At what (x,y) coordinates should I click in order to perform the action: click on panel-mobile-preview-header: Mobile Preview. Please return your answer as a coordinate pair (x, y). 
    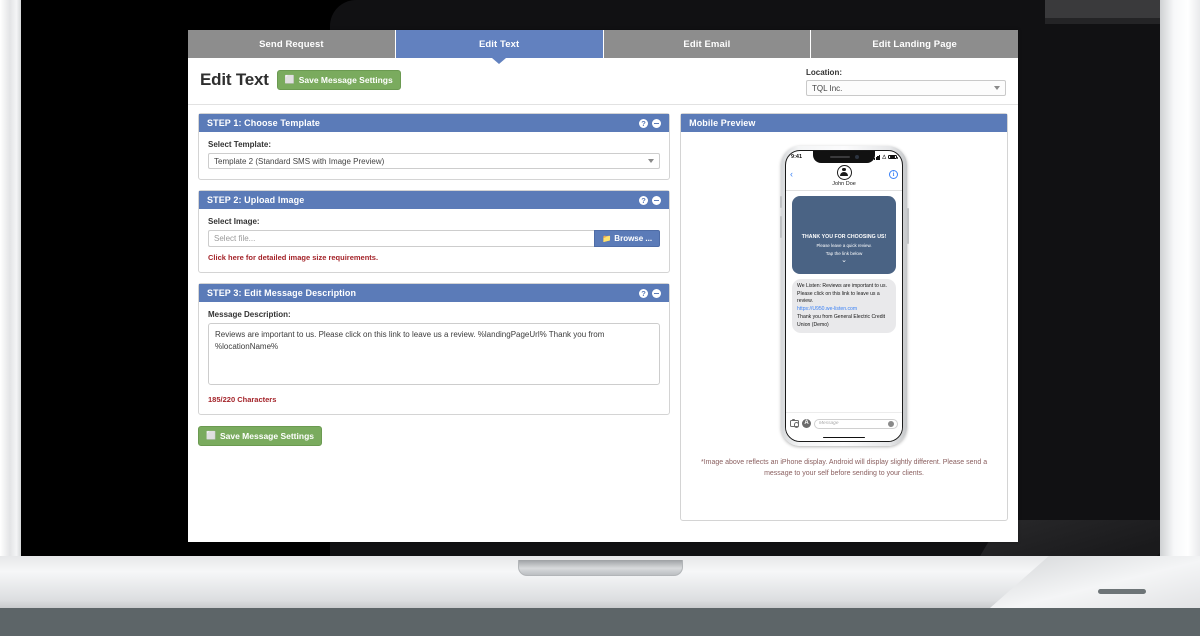
    Looking at the image, I should click on (844, 123).